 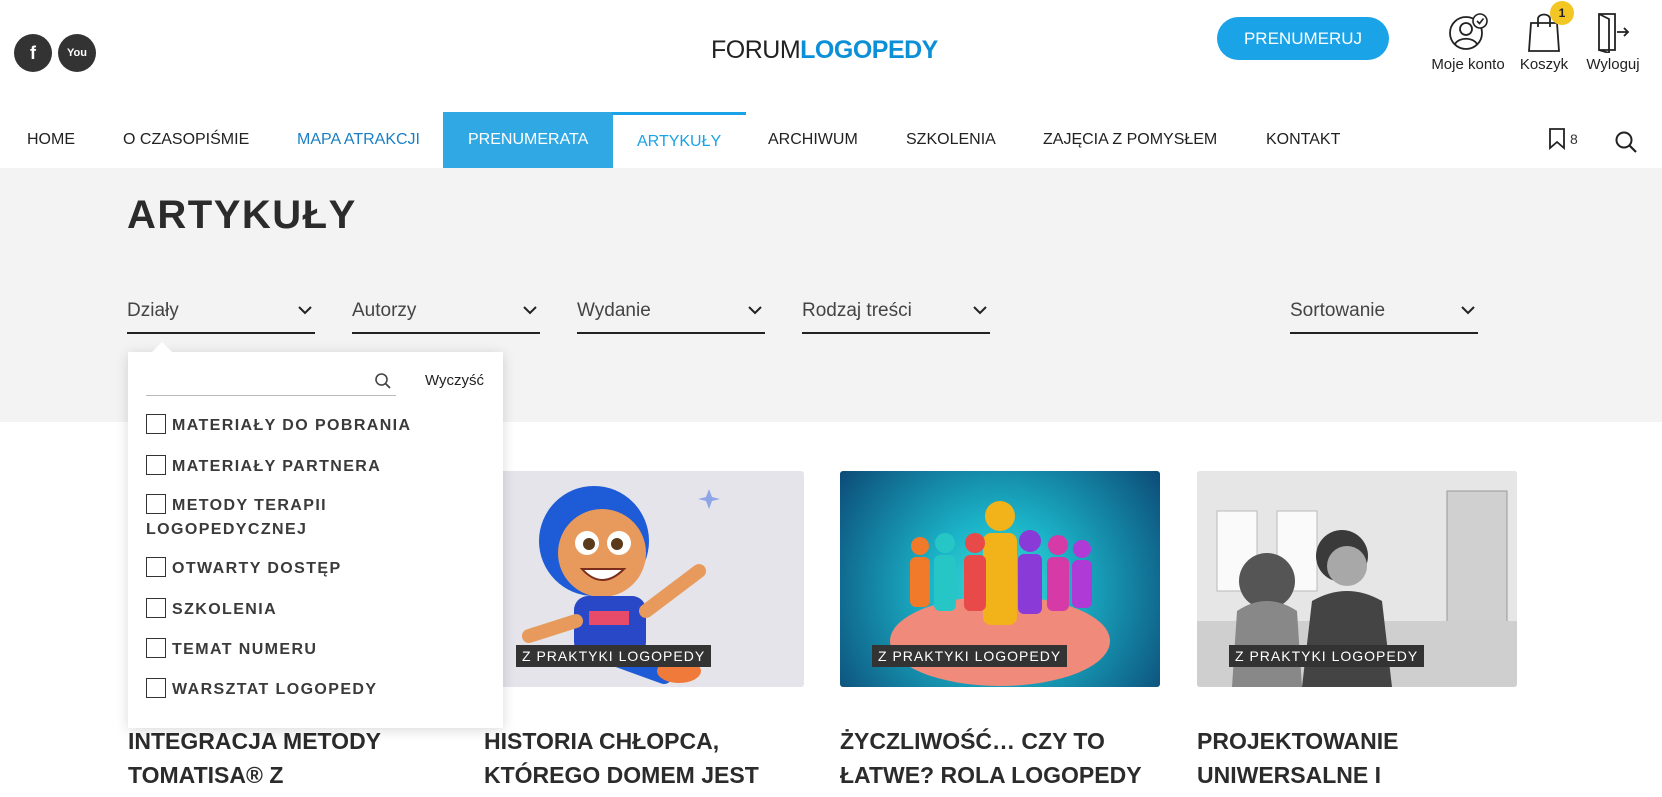 I want to click on option-warsztat-logopedy: WARSZTAT LOGOPEDY, so click(x=316, y=690).